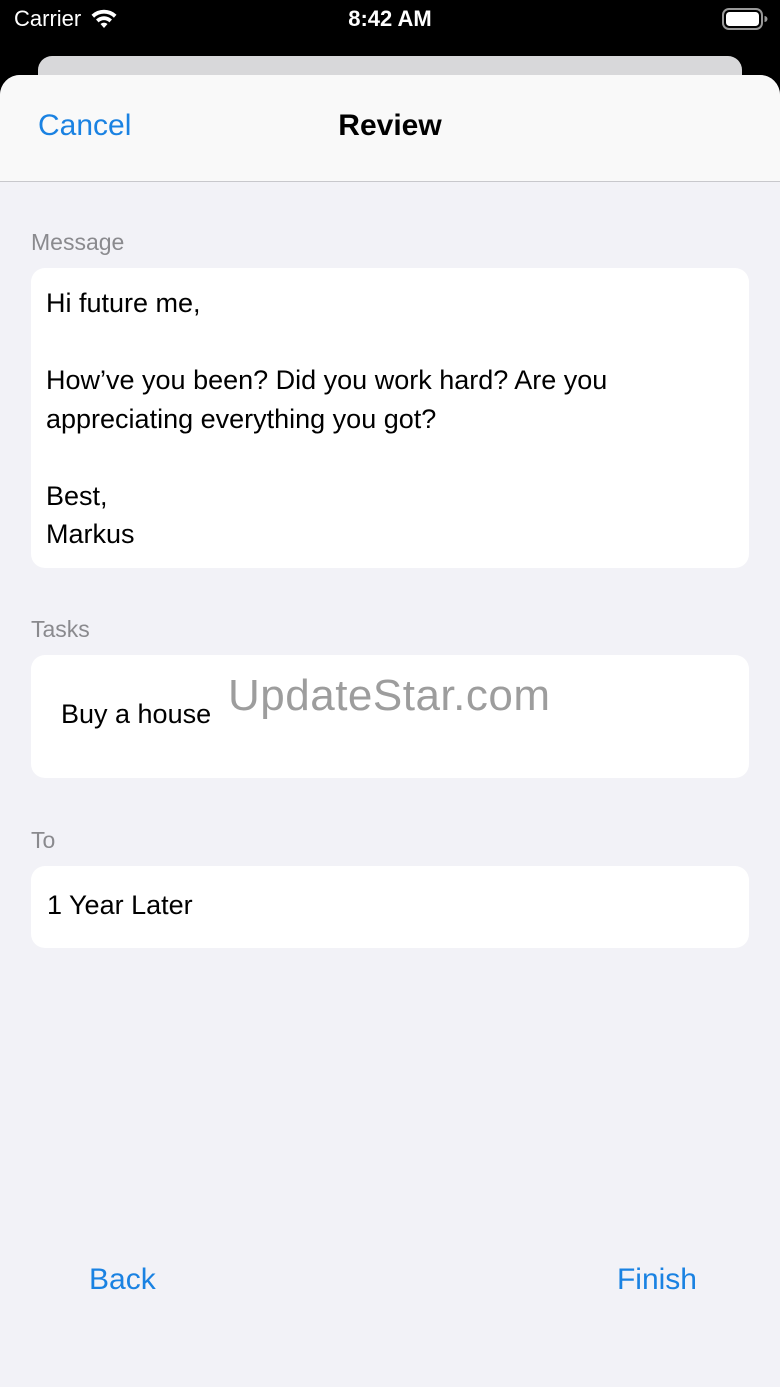 This screenshot has width=780, height=1387. What do you see at coordinates (43, 840) in the screenshot?
I see `to-section-label: To` at bounding box center [43, 840].